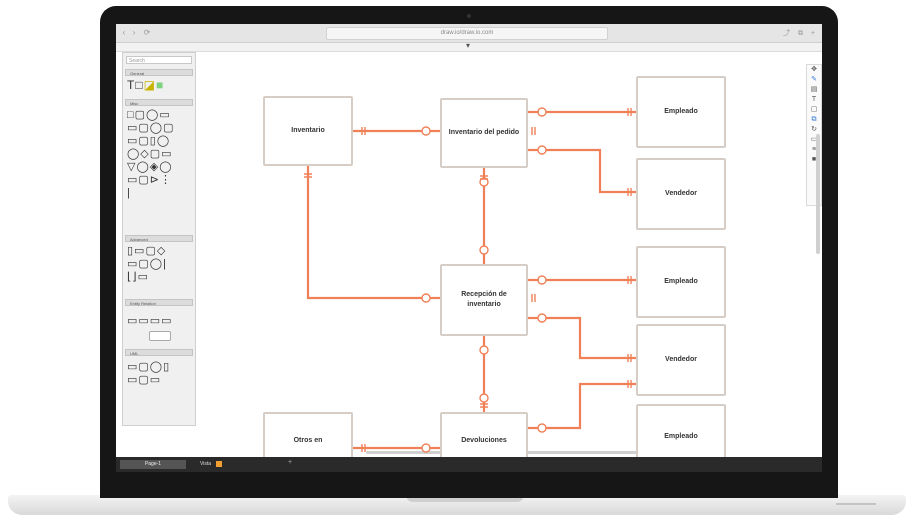 Image resolution: width=914 pixels, height=527 pixels. What do you see at coordinates (159, 60) in the screenshot?
I see `sidebar-search-input: Search` at bounding box center [159, 60].